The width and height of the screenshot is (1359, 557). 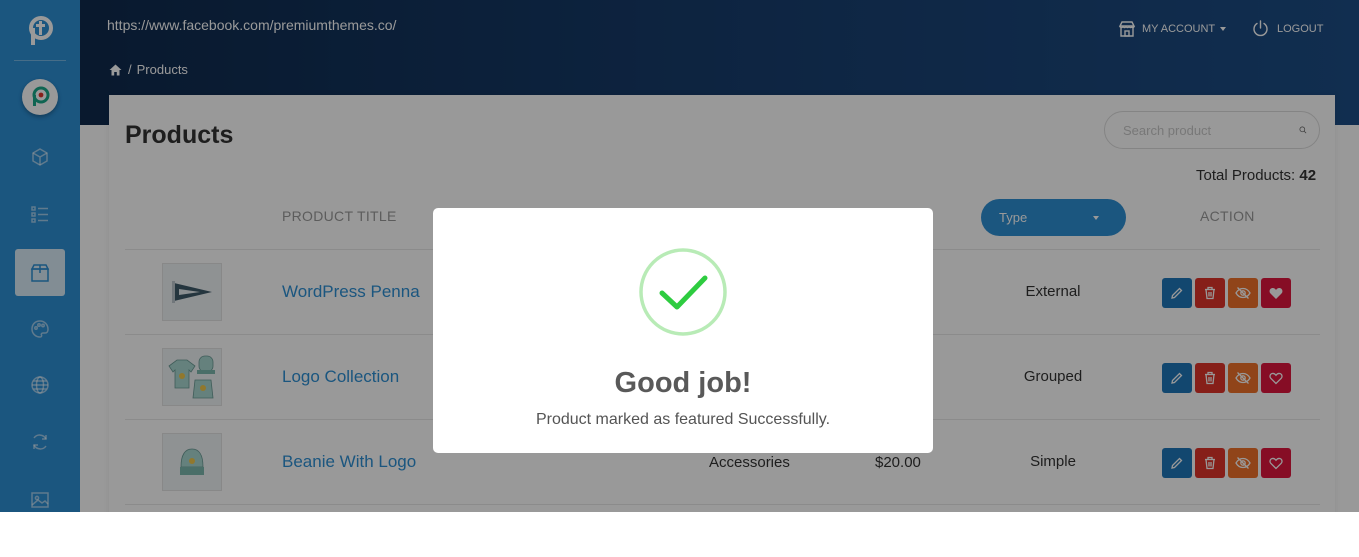 I want to click on dialog-message: Product marked as featured Successfully., so click(x=683, y=419).